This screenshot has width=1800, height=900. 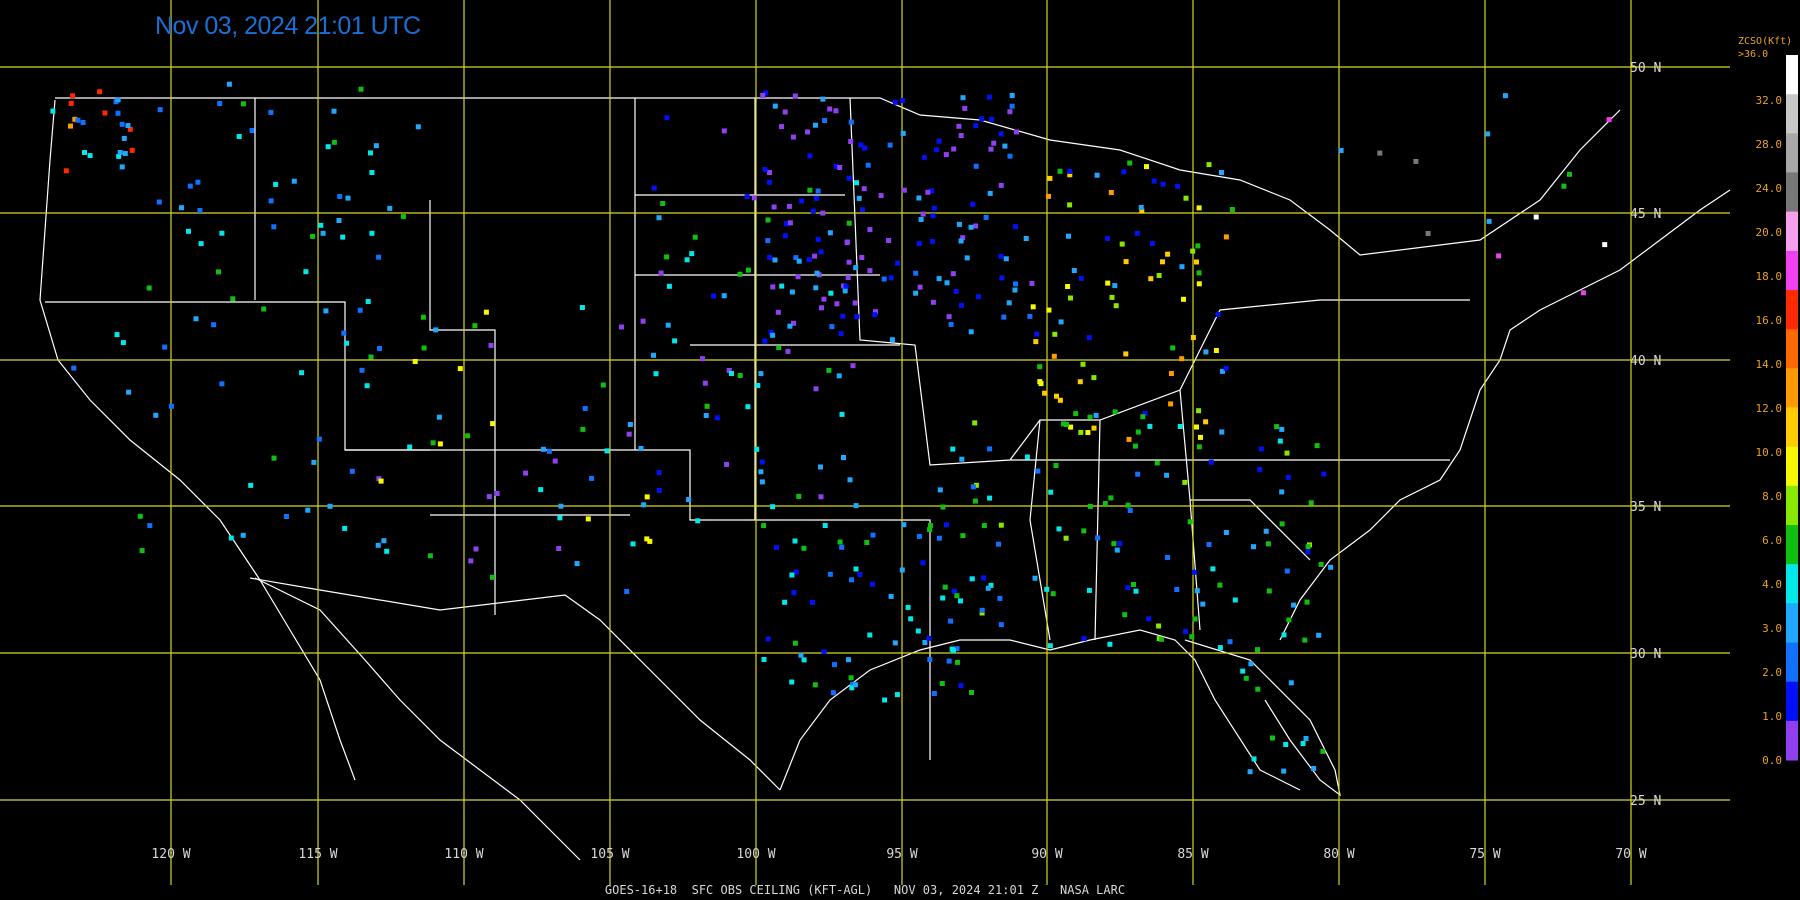 I want to click on legend-label: 18.0, so click(x=1769, y=276).